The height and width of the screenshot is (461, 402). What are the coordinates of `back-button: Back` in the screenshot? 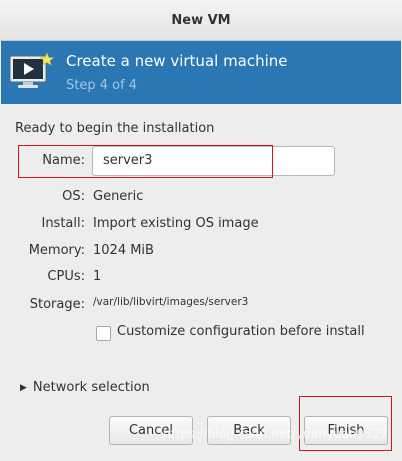 It's located at (249, 430).